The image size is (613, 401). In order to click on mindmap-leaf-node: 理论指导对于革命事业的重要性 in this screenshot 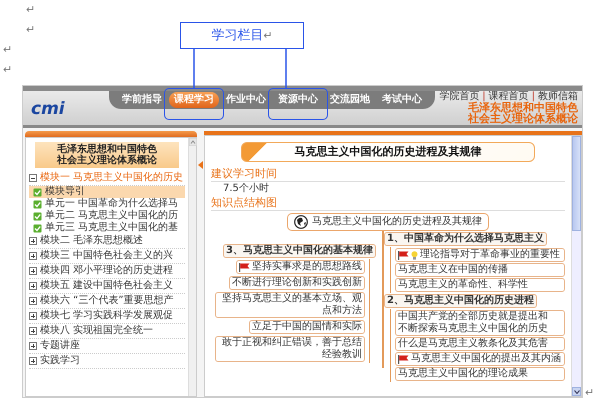, I will do `click(480, 255)`.